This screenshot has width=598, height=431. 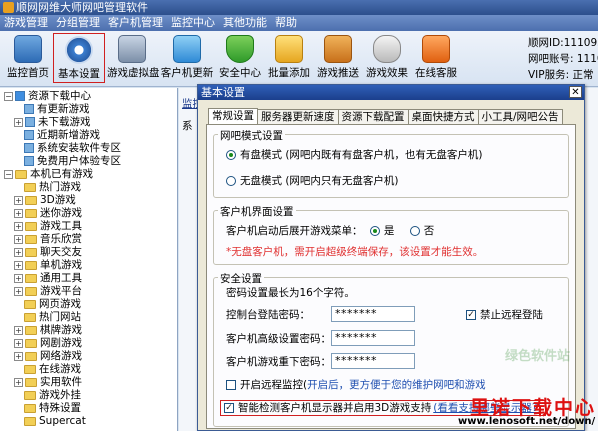 What do you see at coordinates (312, 181) in the screenshot?
I see `diskless-mode-option: 无盘模式 (网吧内只有无盘客户机)` at bounding box center [312, 181].